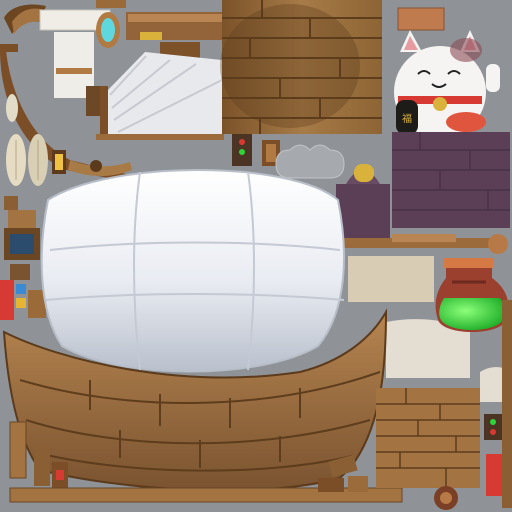 This screenshot has height=512, width=512. I want to click on cloud-cutout, so click(310, 161).